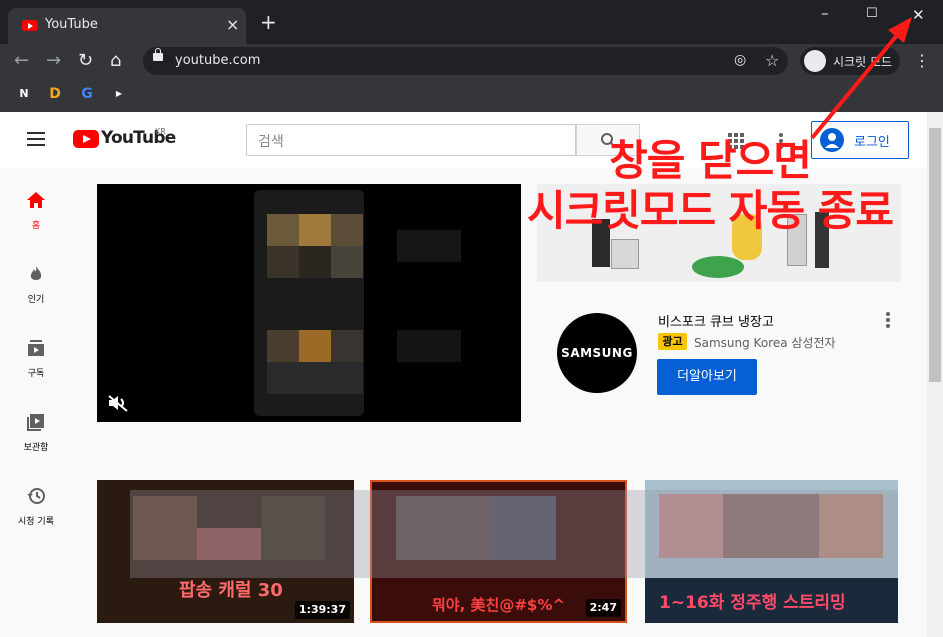 The width and height of the screenshot is (943, 637). What do you see at coordinates (710, 160) in the screenshot?
I see `annotation-line-1: 창을 닫으면` at bounding box center [710, 160].